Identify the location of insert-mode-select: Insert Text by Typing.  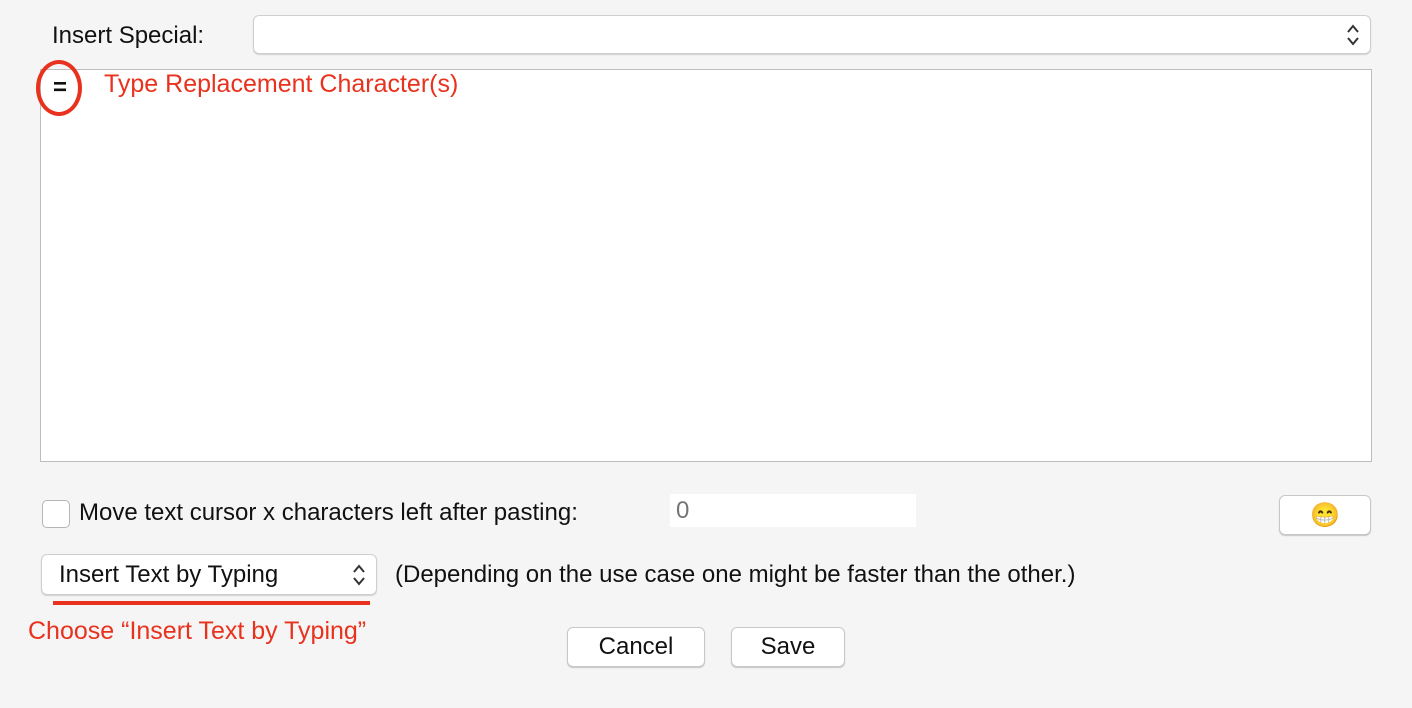
(209, 574).